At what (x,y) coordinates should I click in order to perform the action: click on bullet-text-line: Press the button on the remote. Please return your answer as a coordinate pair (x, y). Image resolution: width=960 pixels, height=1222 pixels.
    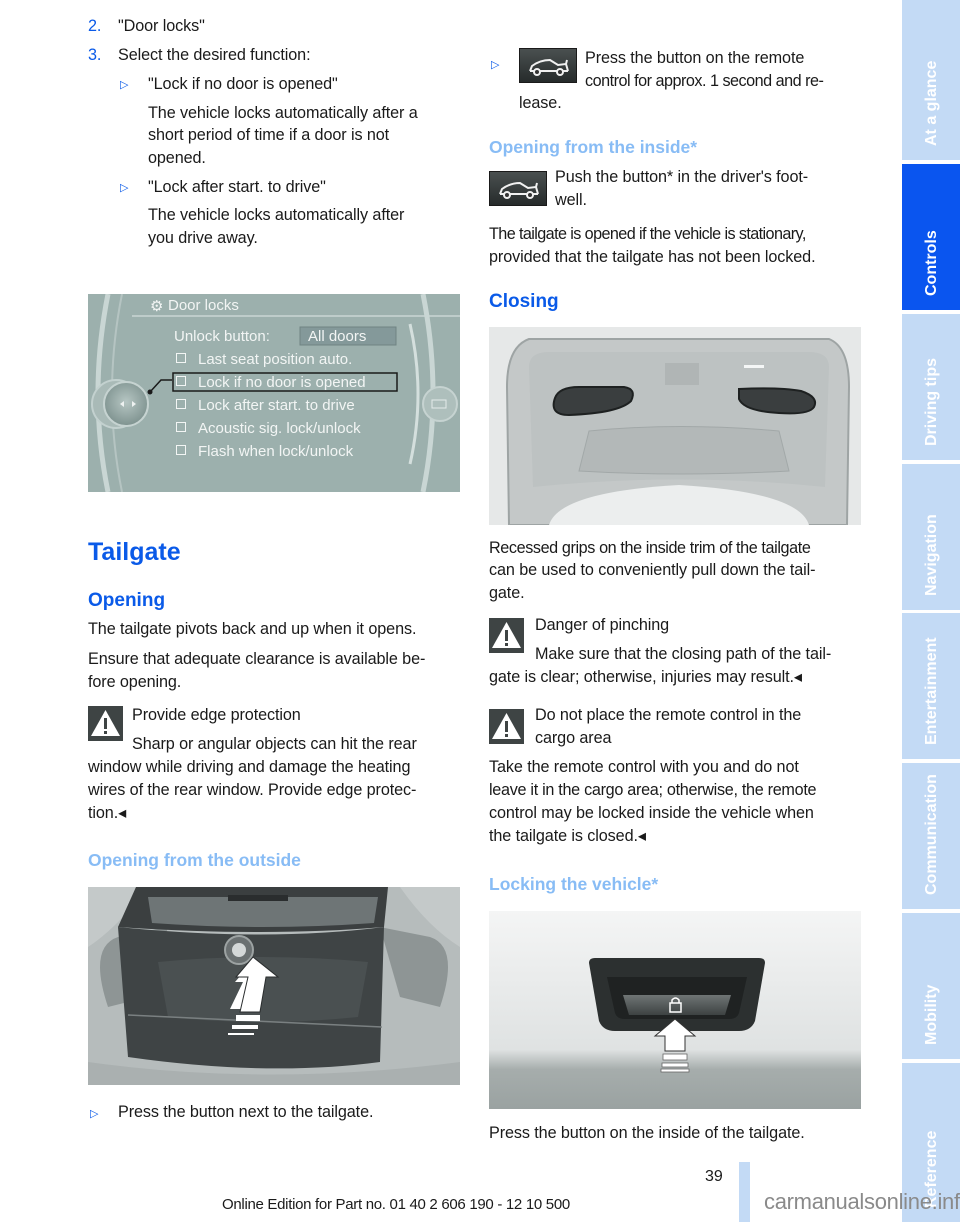
    Looking at the image, I should click on (695, 58).